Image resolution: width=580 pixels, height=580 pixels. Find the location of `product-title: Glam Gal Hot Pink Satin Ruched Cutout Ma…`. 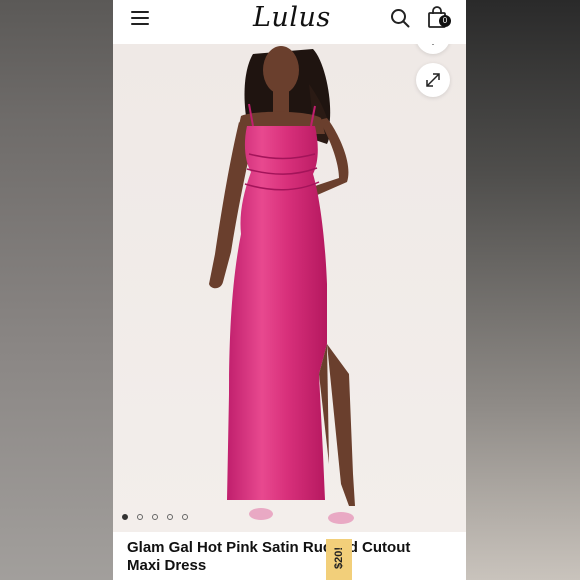

product-title: Glam Gal Hot Pink Satin Ruched Cutout Ma… is located at coordinates (269, 556).